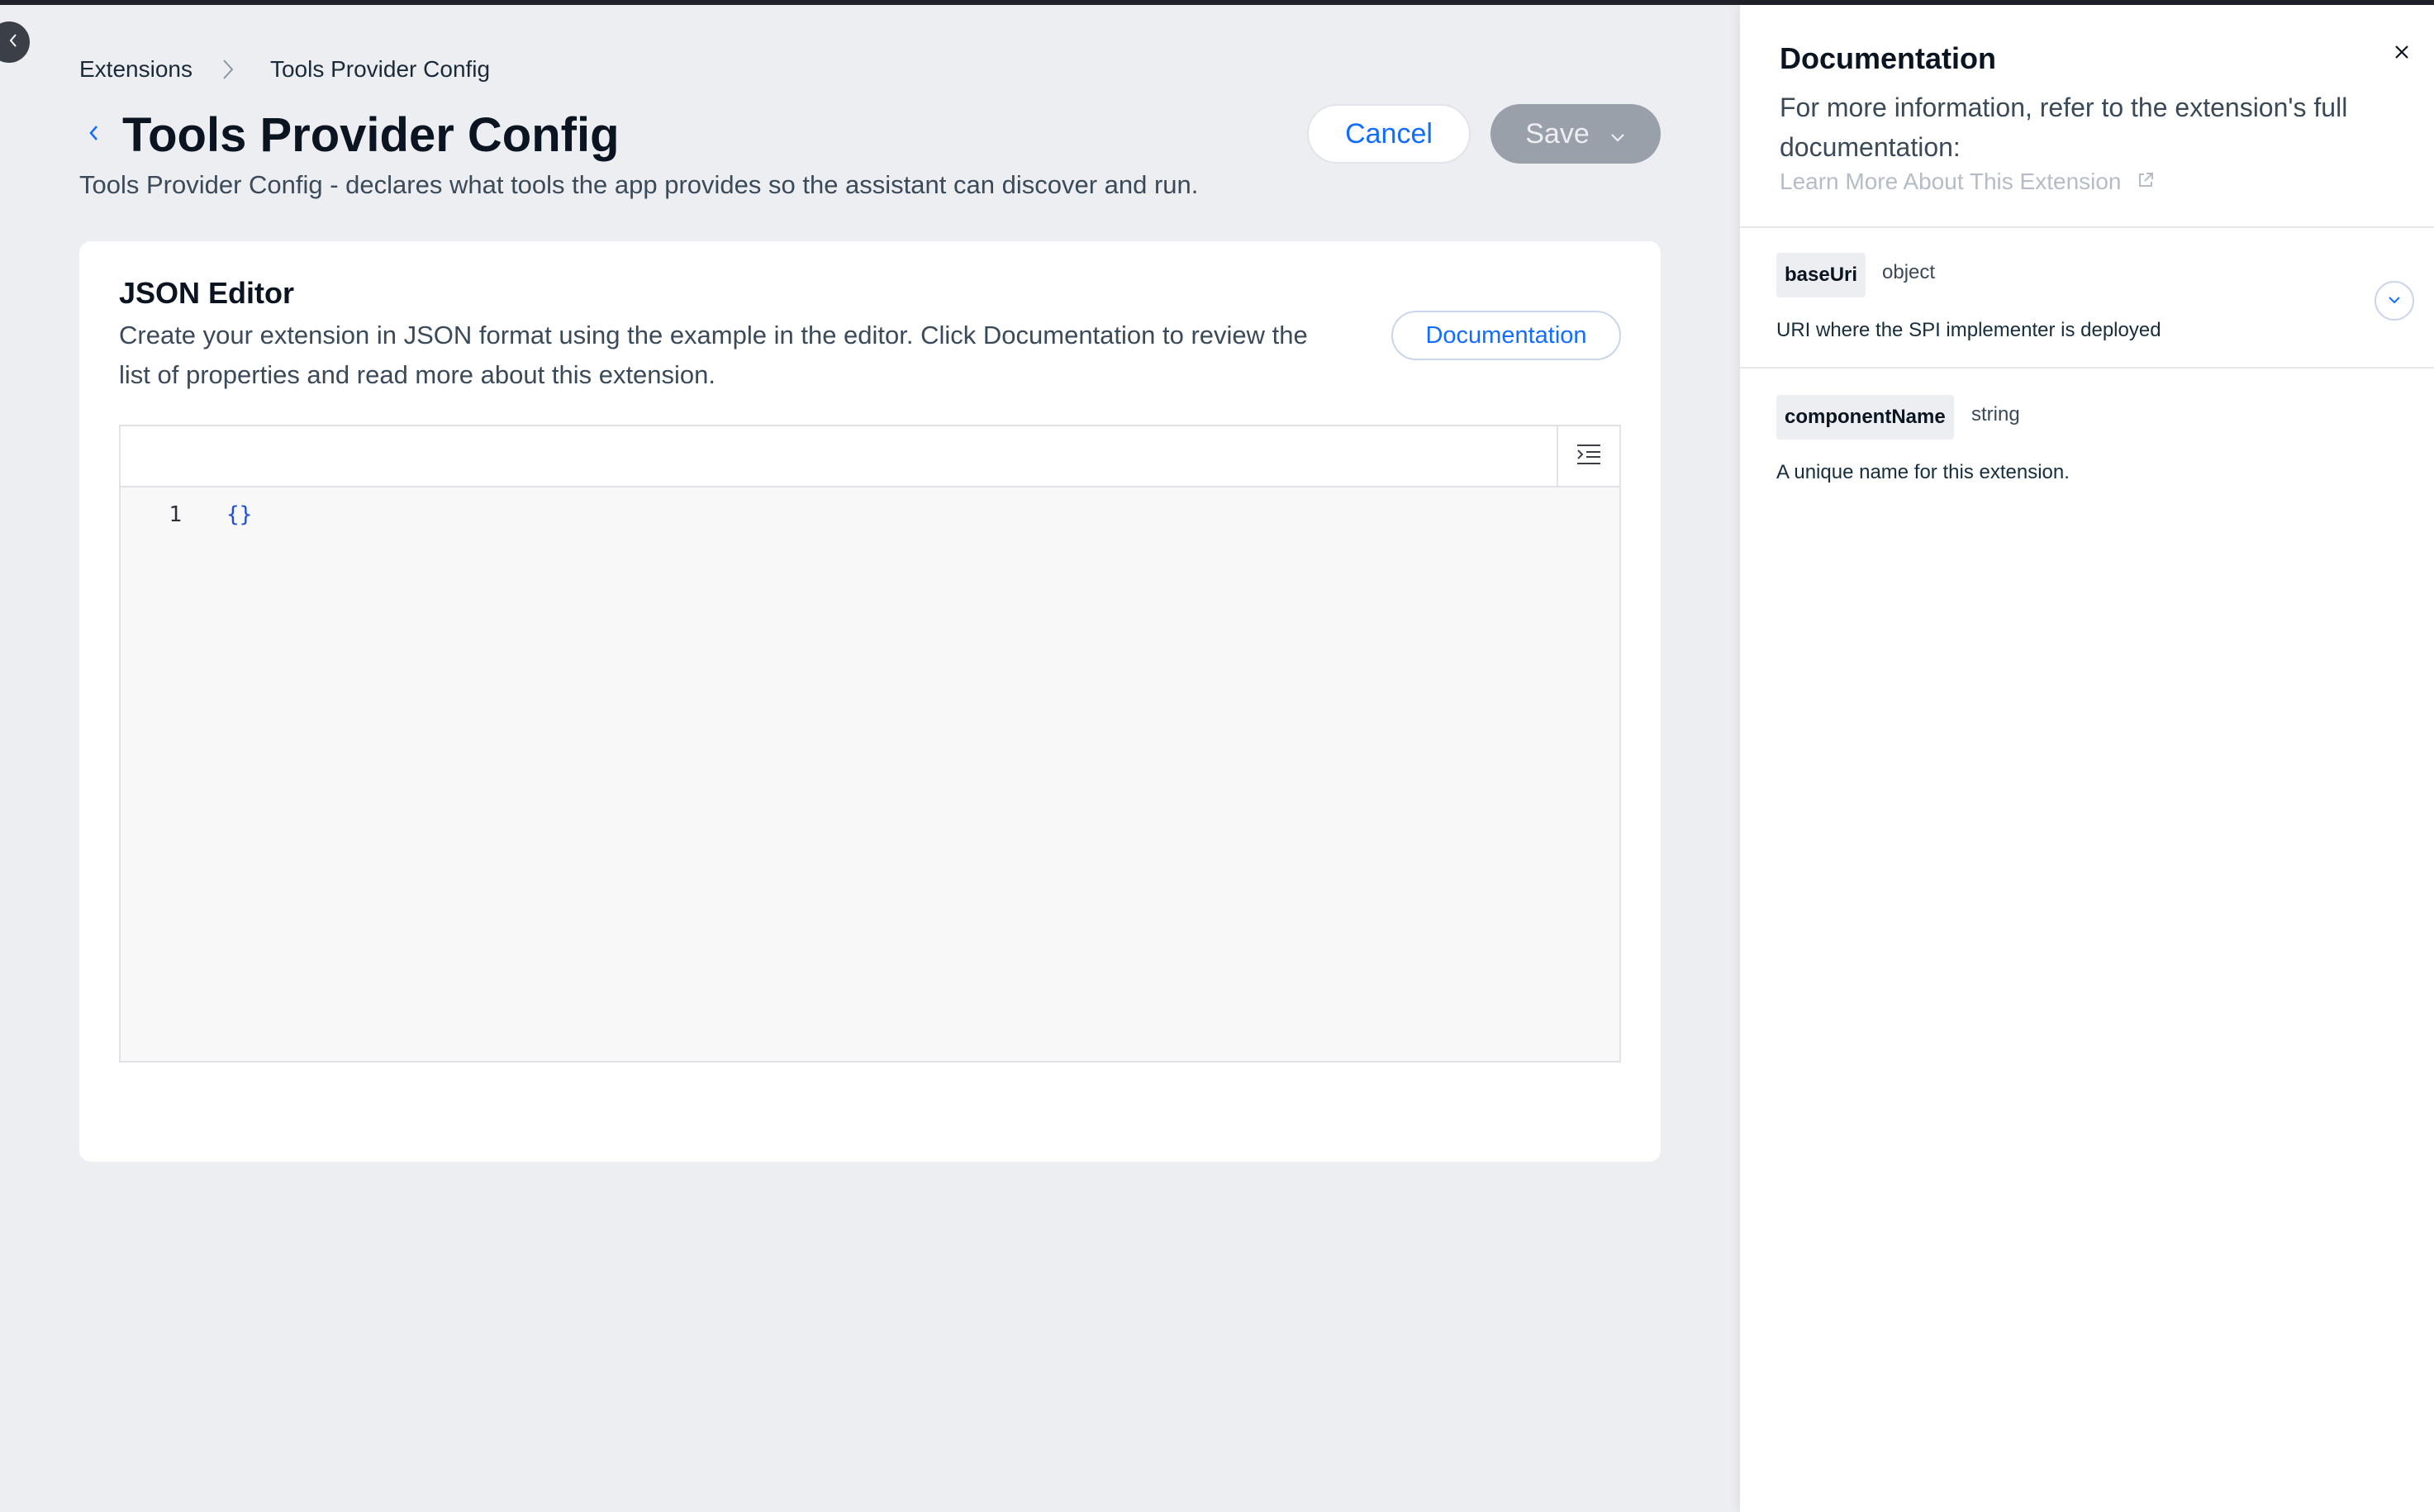  Describe the element at coordinates (1557, 133) in the screenshot. I see `save-button-label: Save` at that location.